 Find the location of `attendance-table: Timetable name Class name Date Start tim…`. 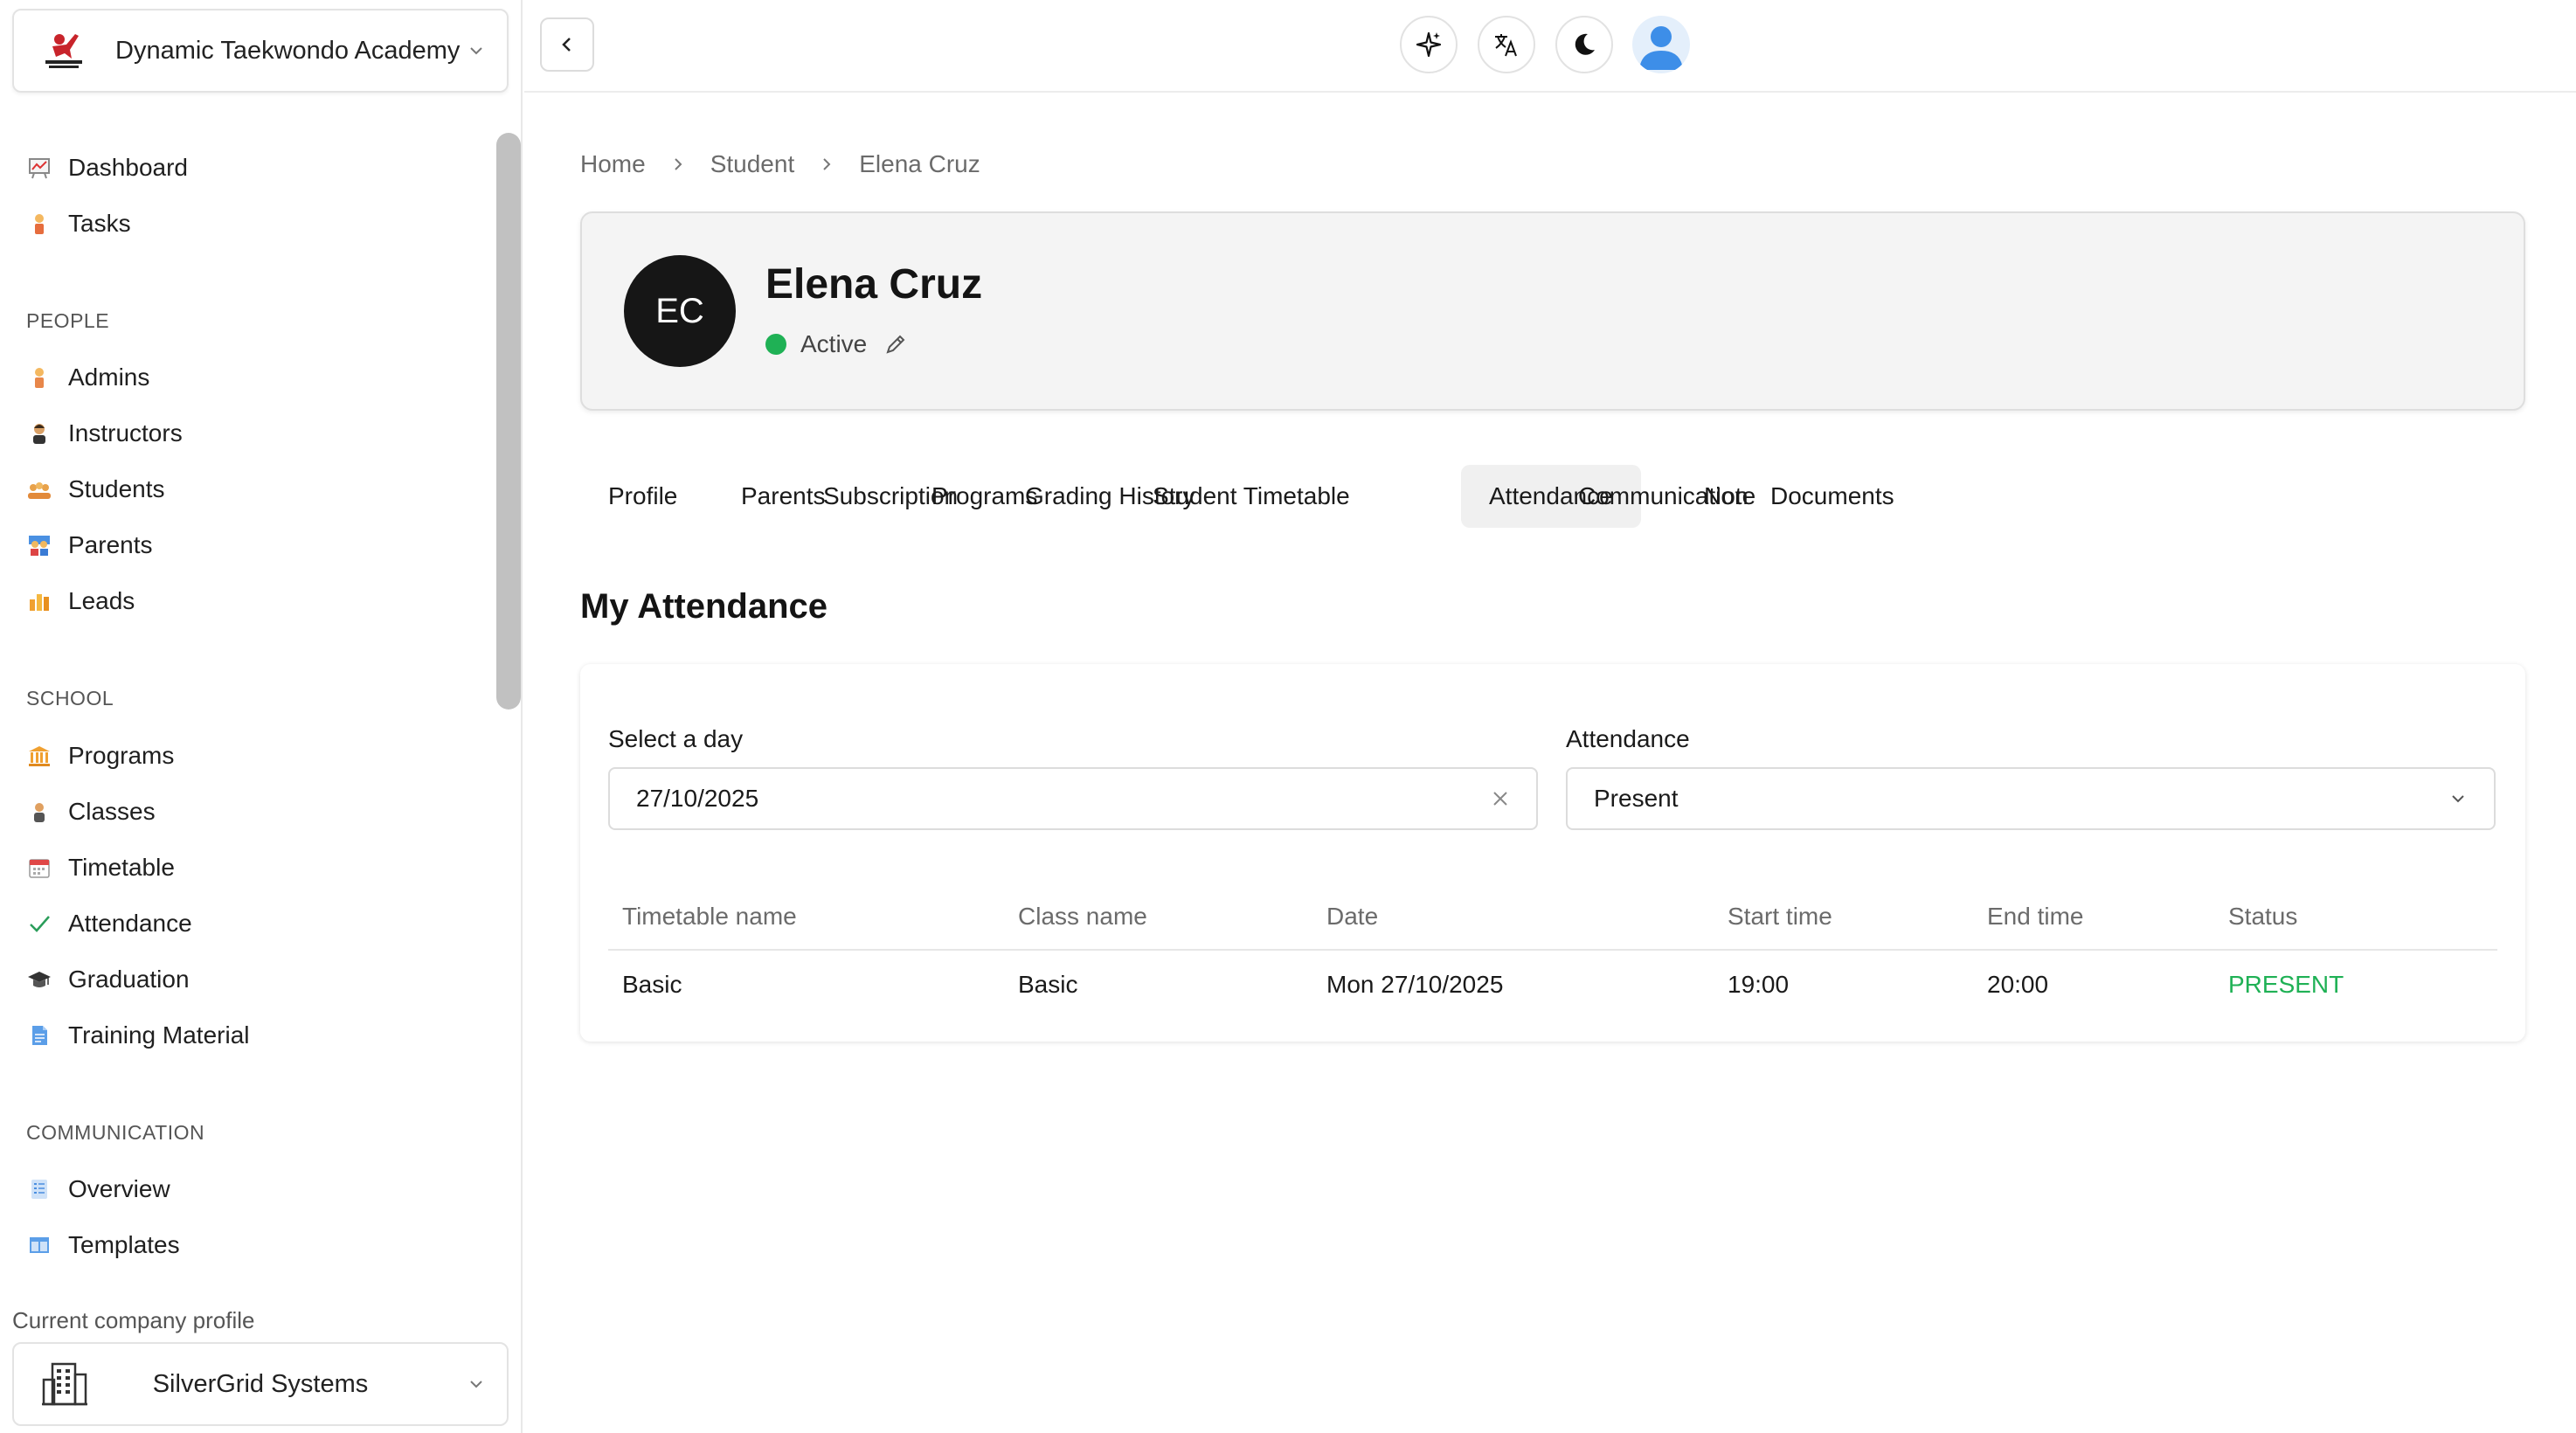

attendance-table: Timetable name Class name Date Start tim… is located at coordinates (1552, 951).